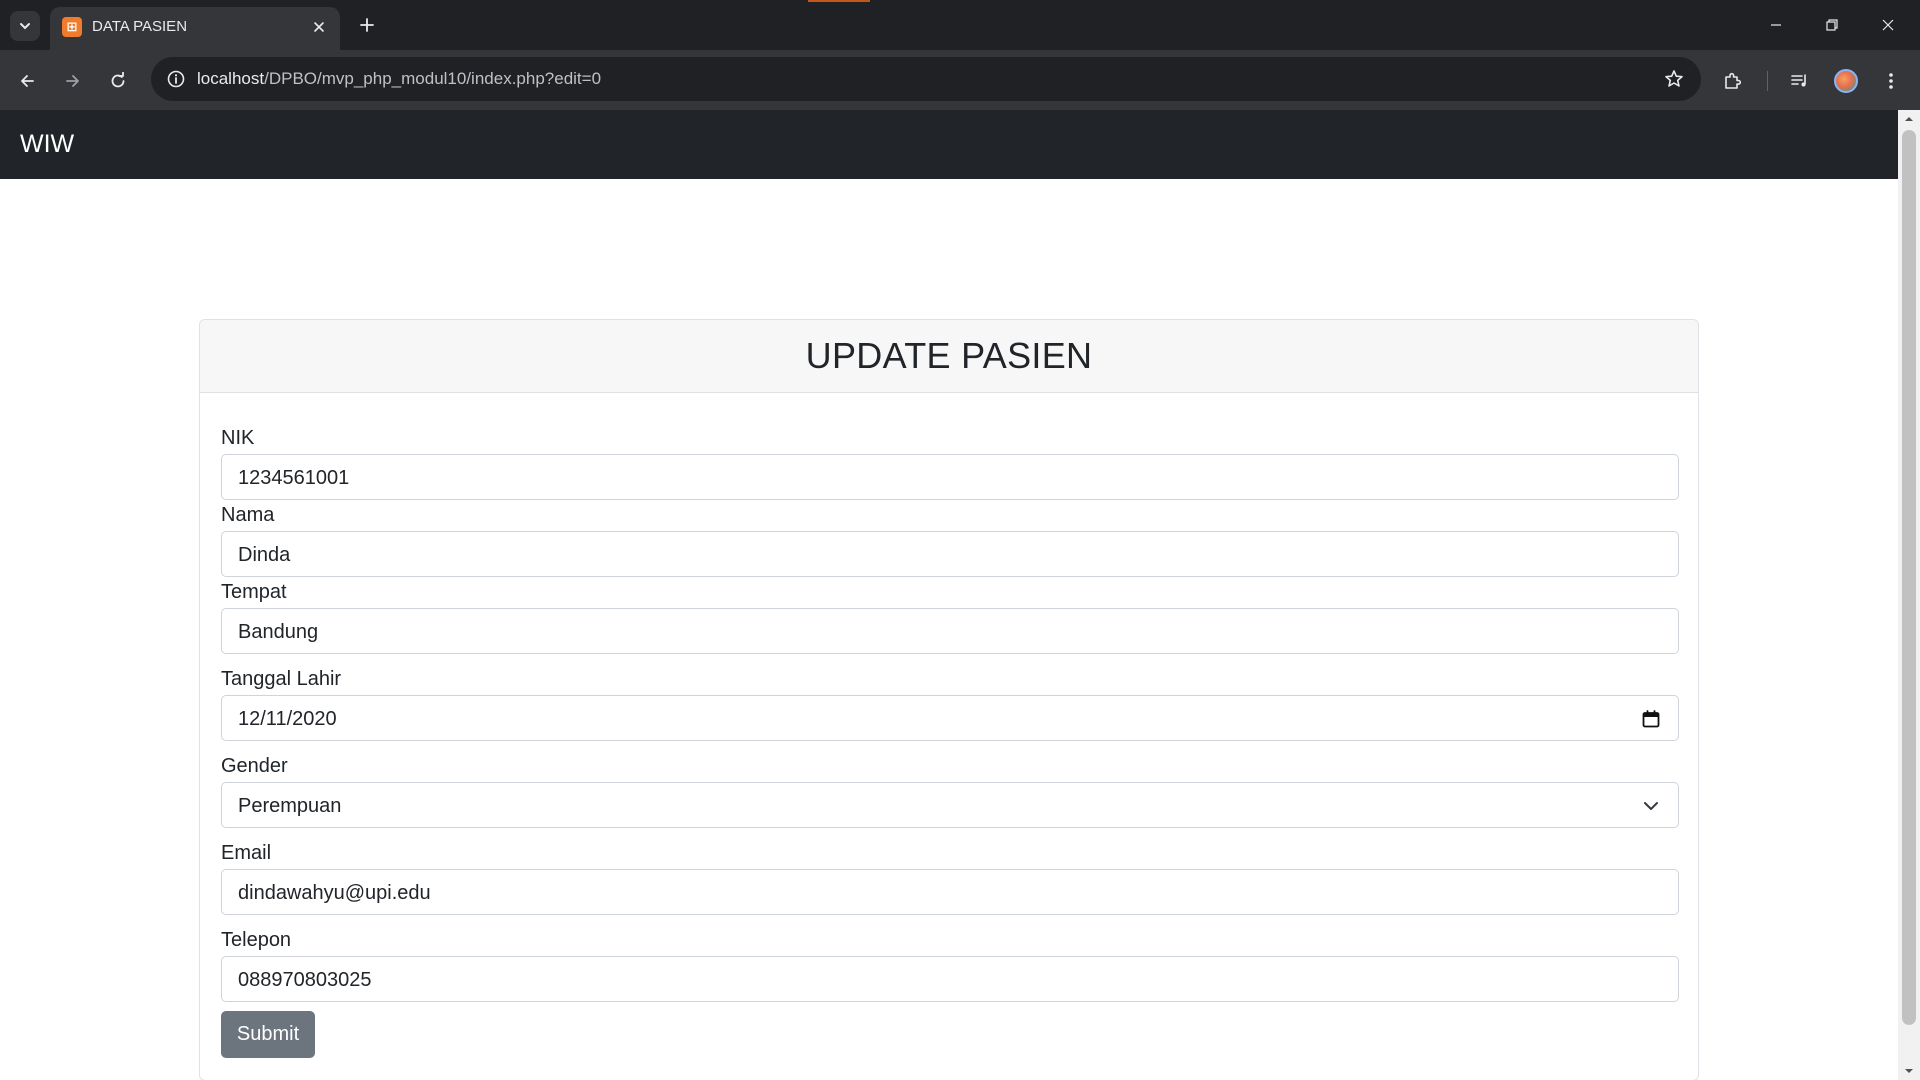 This screenshot has width=1920, height=1080. I want to click on reload-icon, so click(118, 80).